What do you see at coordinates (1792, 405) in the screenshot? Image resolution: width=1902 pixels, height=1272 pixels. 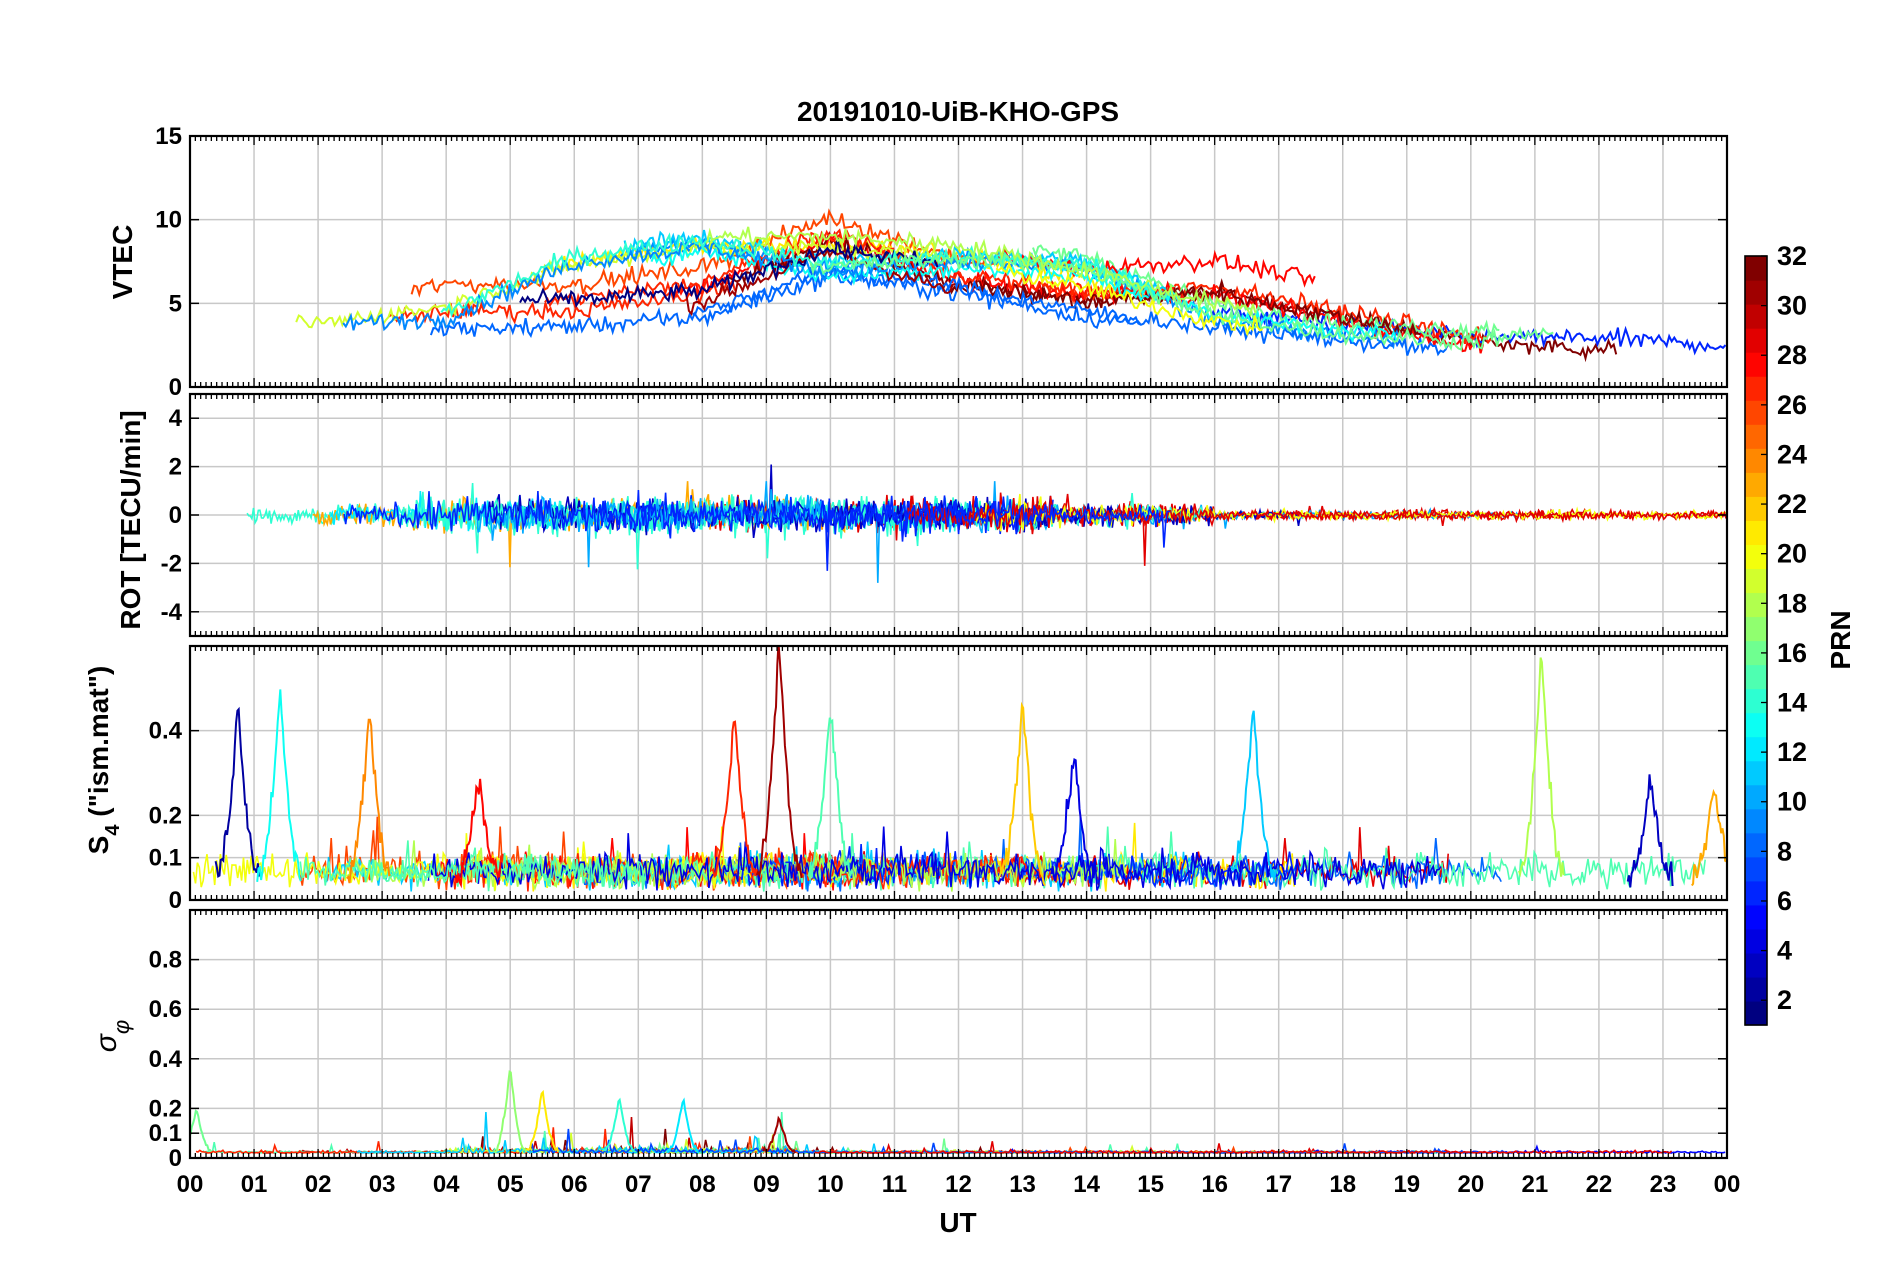 I see `colorbar-tick-label: 26` at bounding box center [1792, 405].